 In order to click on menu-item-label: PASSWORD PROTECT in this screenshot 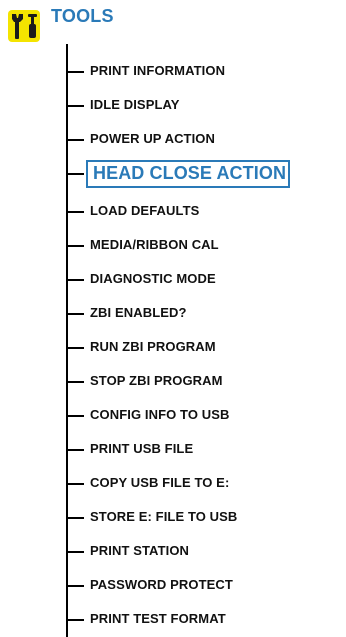, I will do `click(161, 584)`.